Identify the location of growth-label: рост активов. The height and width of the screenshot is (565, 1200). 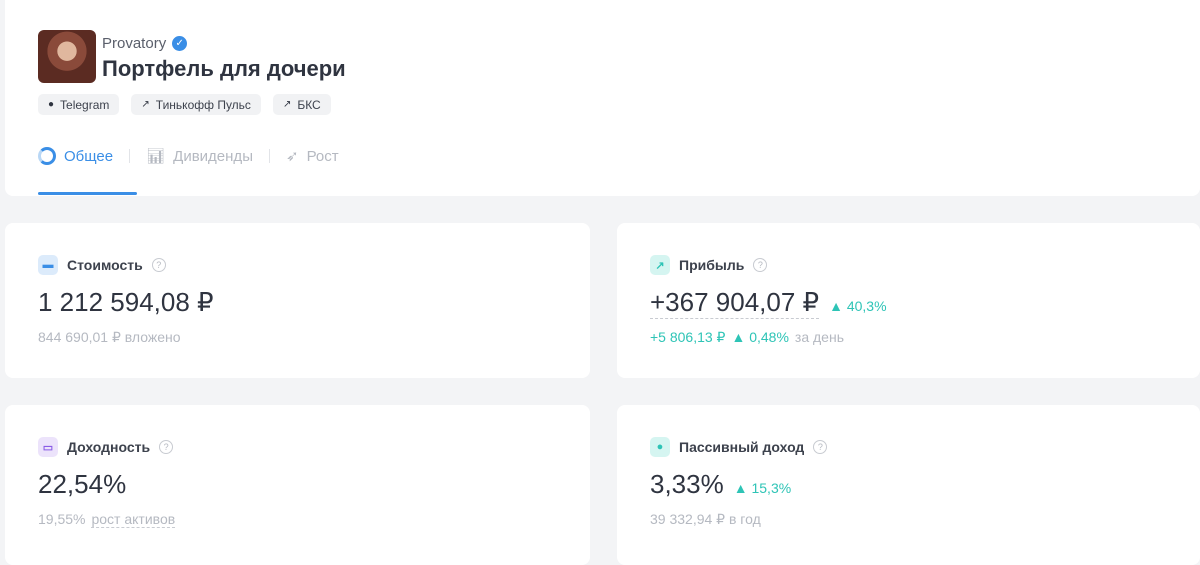
(133, 519).